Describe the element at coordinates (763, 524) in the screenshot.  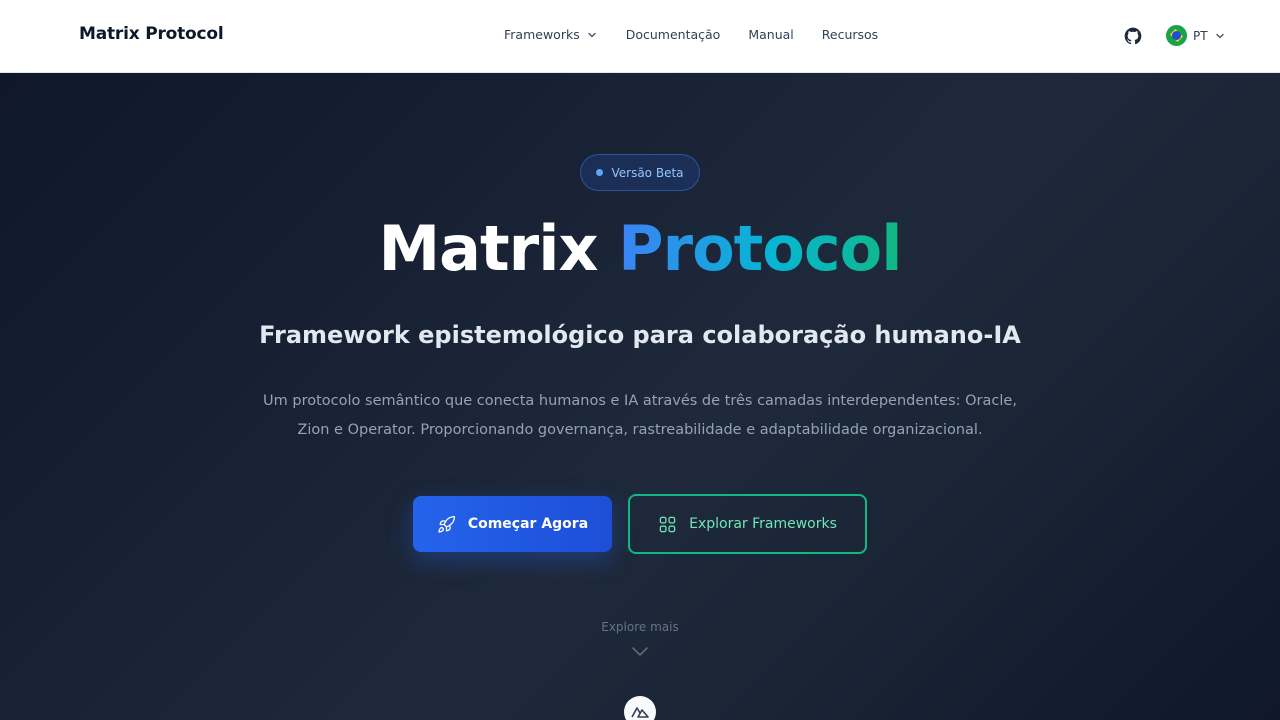
I see `explore-frameworks-label: Explorar Frameworks` at that location.